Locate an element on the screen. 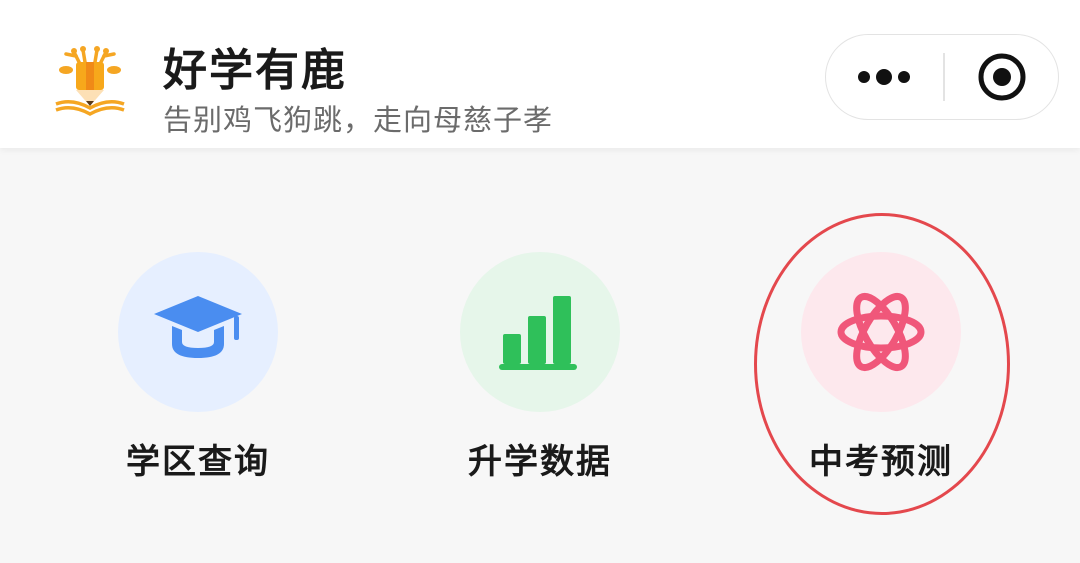  app-subtitle: 告别鸡飞狗跳，走向母慈子孝 is located at coordinates (358, 120).